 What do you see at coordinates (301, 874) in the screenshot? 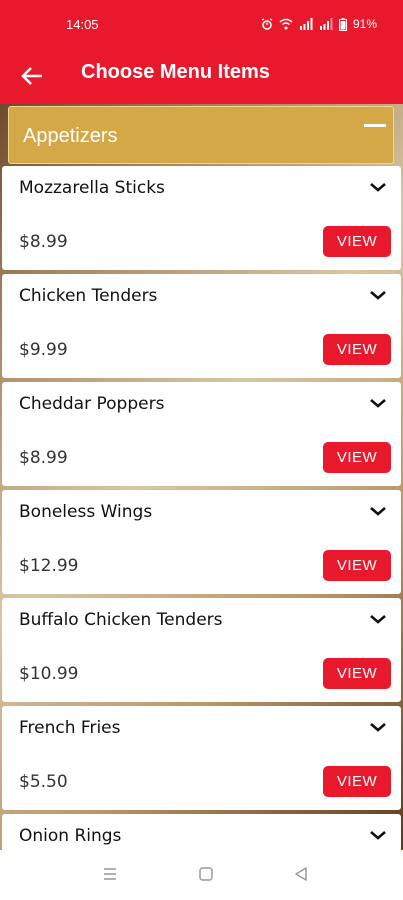
I see `back-triangle-icon` at bounding box center [301, 874].